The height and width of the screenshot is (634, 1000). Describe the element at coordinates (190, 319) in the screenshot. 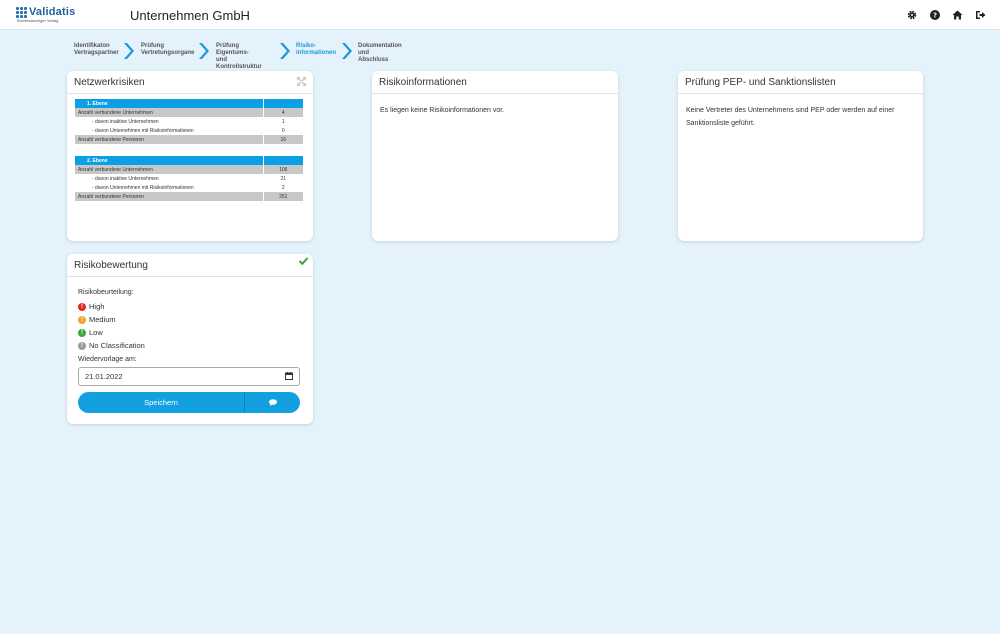

I see `rating-option-medium: ! Medium` at that location.